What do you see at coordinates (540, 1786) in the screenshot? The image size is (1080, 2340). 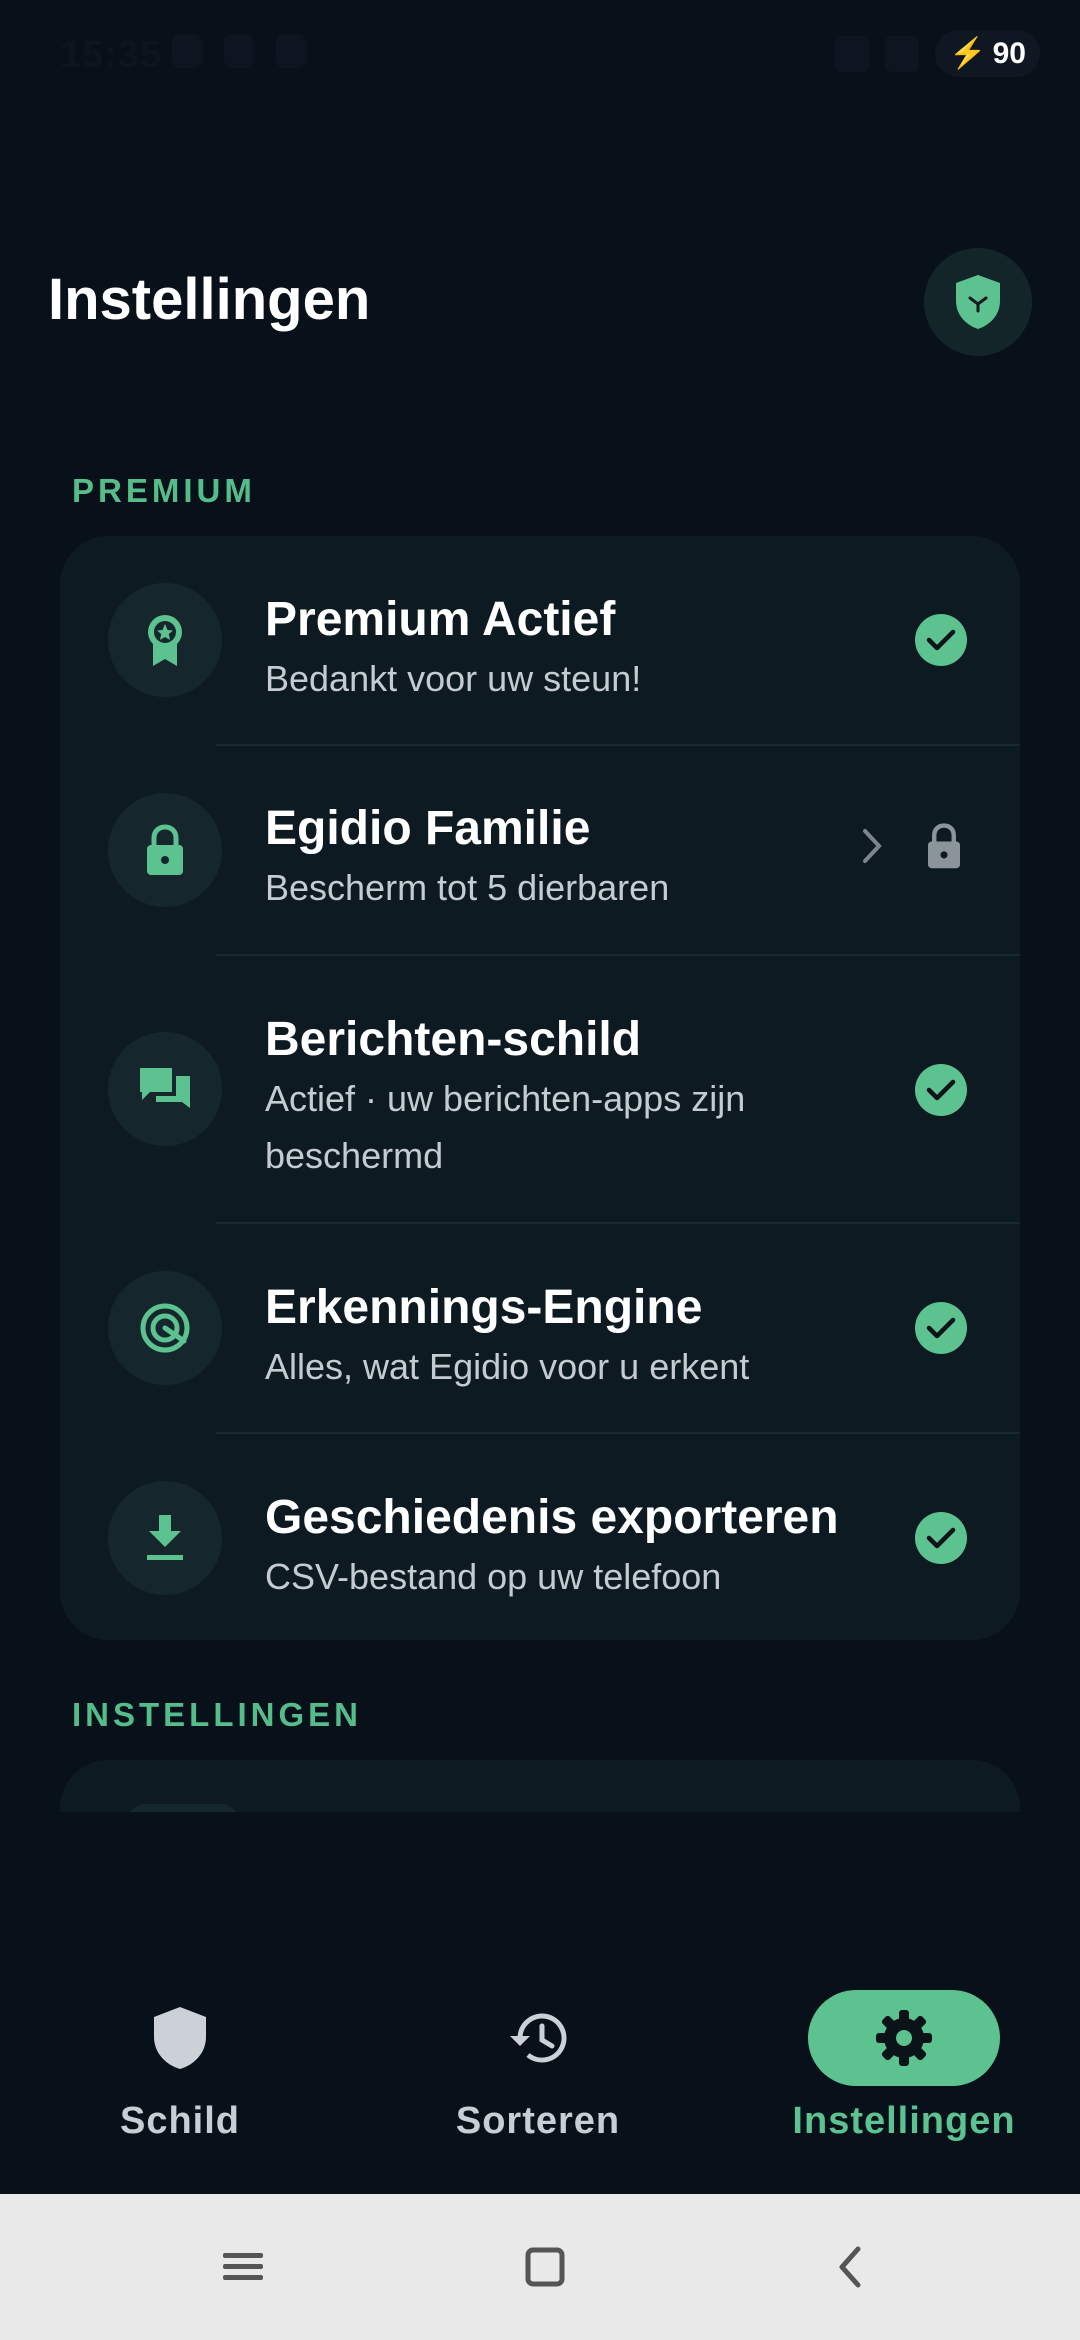 I see `settings-card` at bounding box center [540, 1786].